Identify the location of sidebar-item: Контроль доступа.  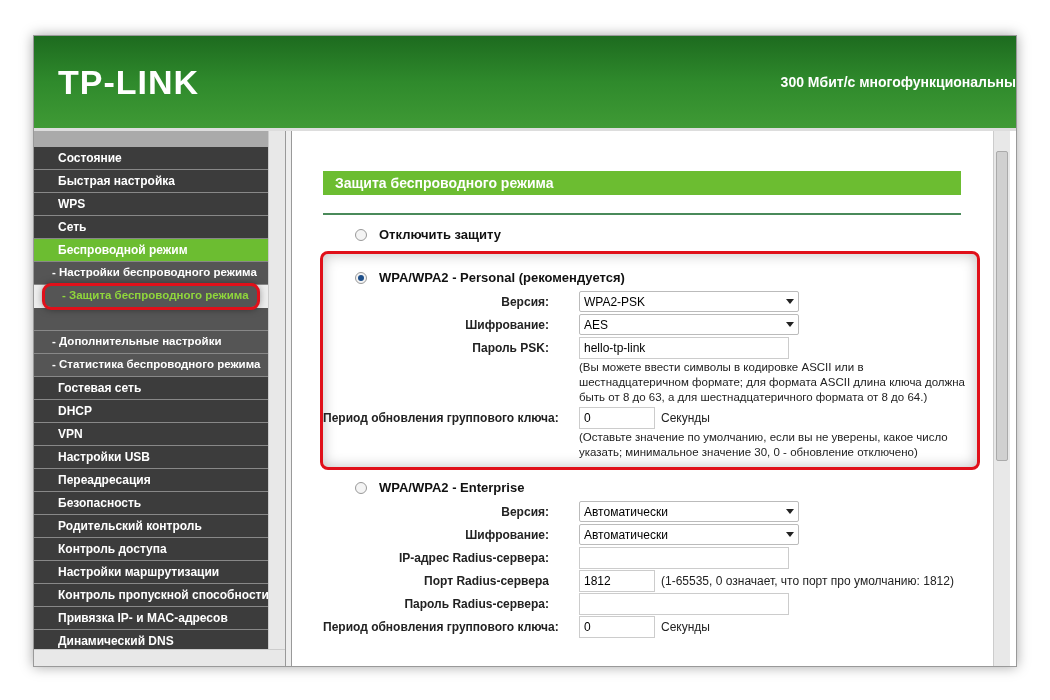
(151, 549).